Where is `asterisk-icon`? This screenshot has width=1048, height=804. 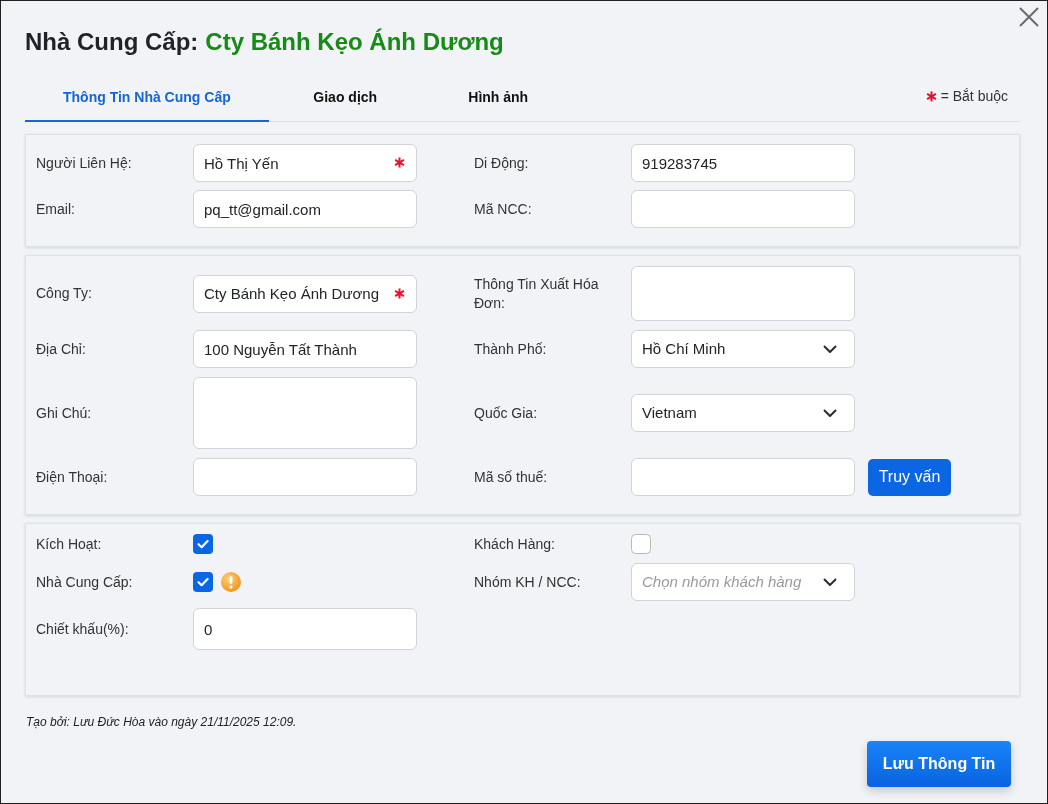 asterisk-icon is located at coordinates (931, 96).